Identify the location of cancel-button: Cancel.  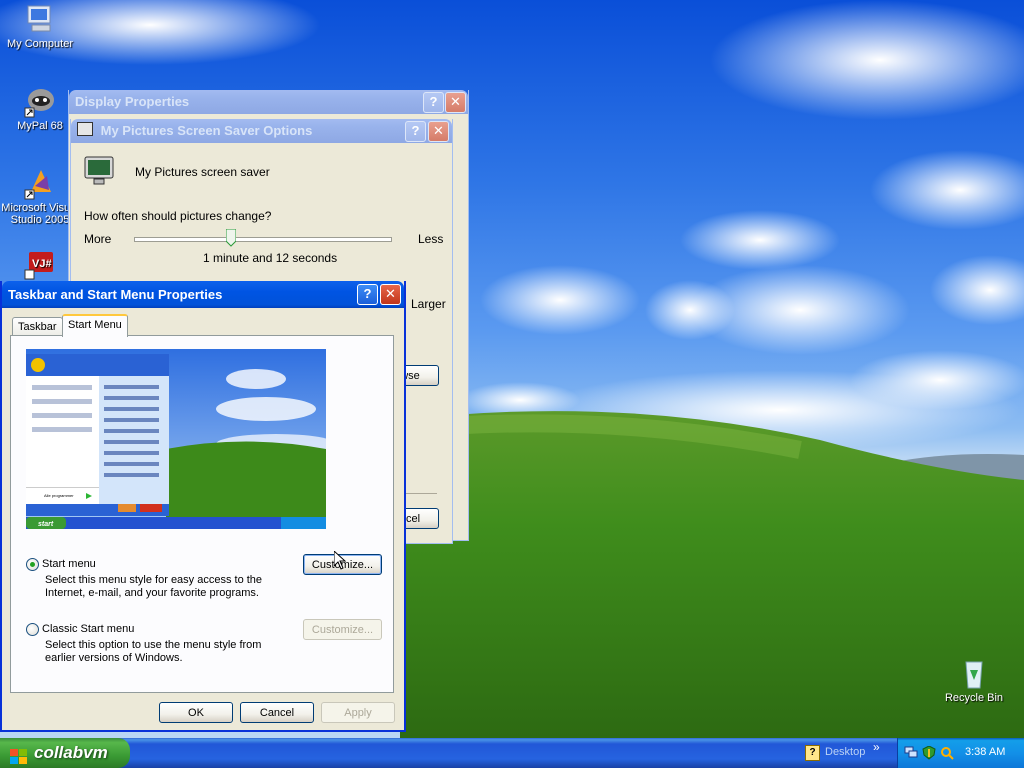
(277, 712).